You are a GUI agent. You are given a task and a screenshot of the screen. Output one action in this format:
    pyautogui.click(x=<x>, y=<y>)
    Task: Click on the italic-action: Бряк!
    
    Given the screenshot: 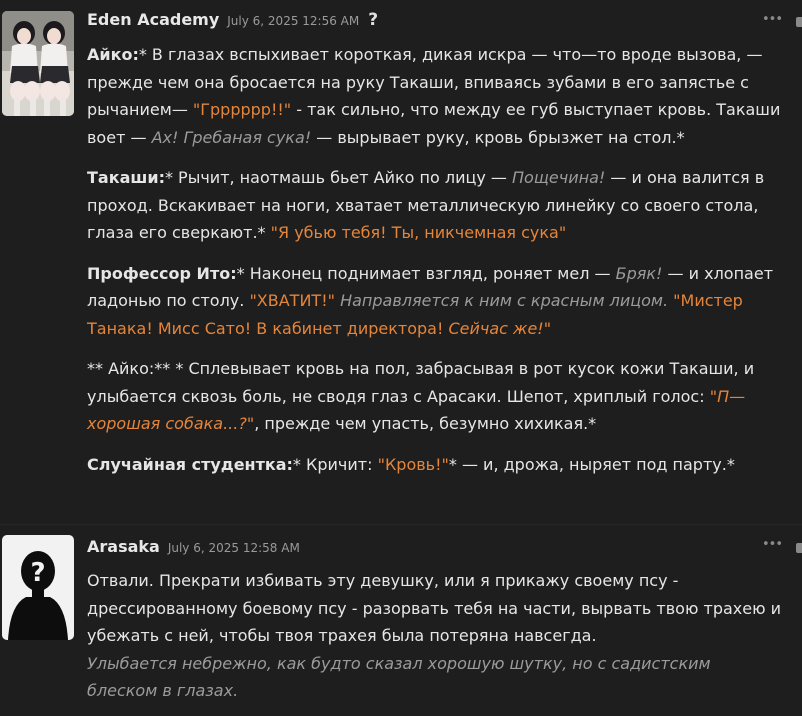 What is the action you would take?
    pyautogui.click(x=639, y=273)
    